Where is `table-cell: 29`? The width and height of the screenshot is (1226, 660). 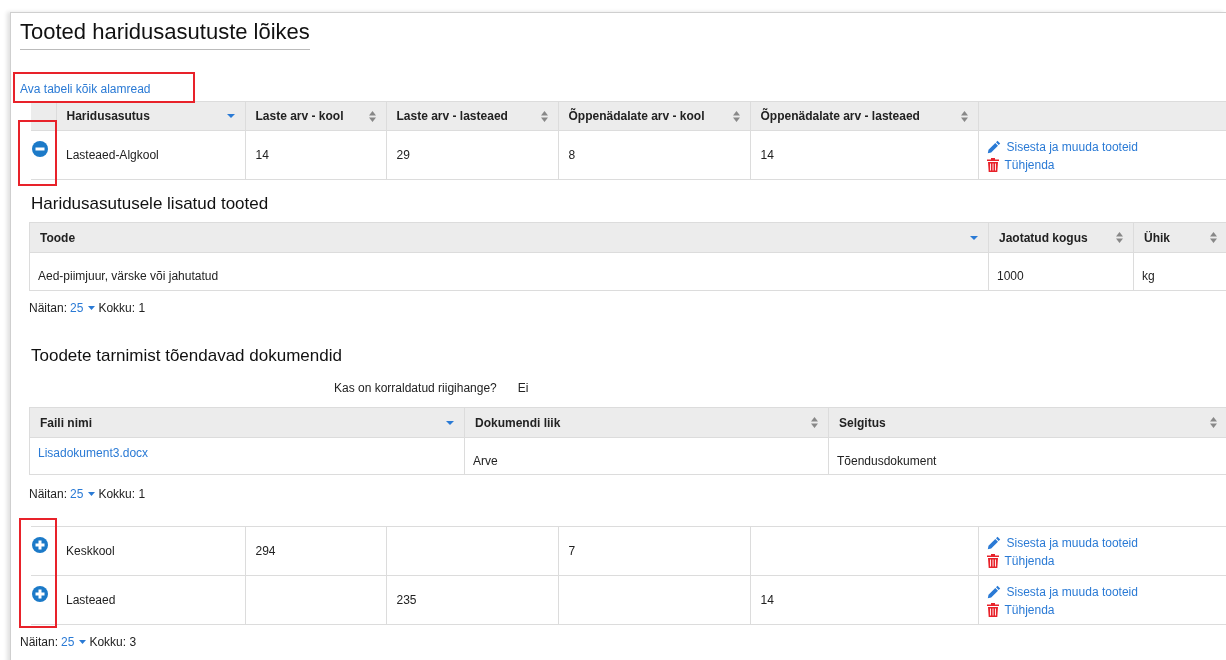 table-cell: 29 is located at coordinates (403, 155).